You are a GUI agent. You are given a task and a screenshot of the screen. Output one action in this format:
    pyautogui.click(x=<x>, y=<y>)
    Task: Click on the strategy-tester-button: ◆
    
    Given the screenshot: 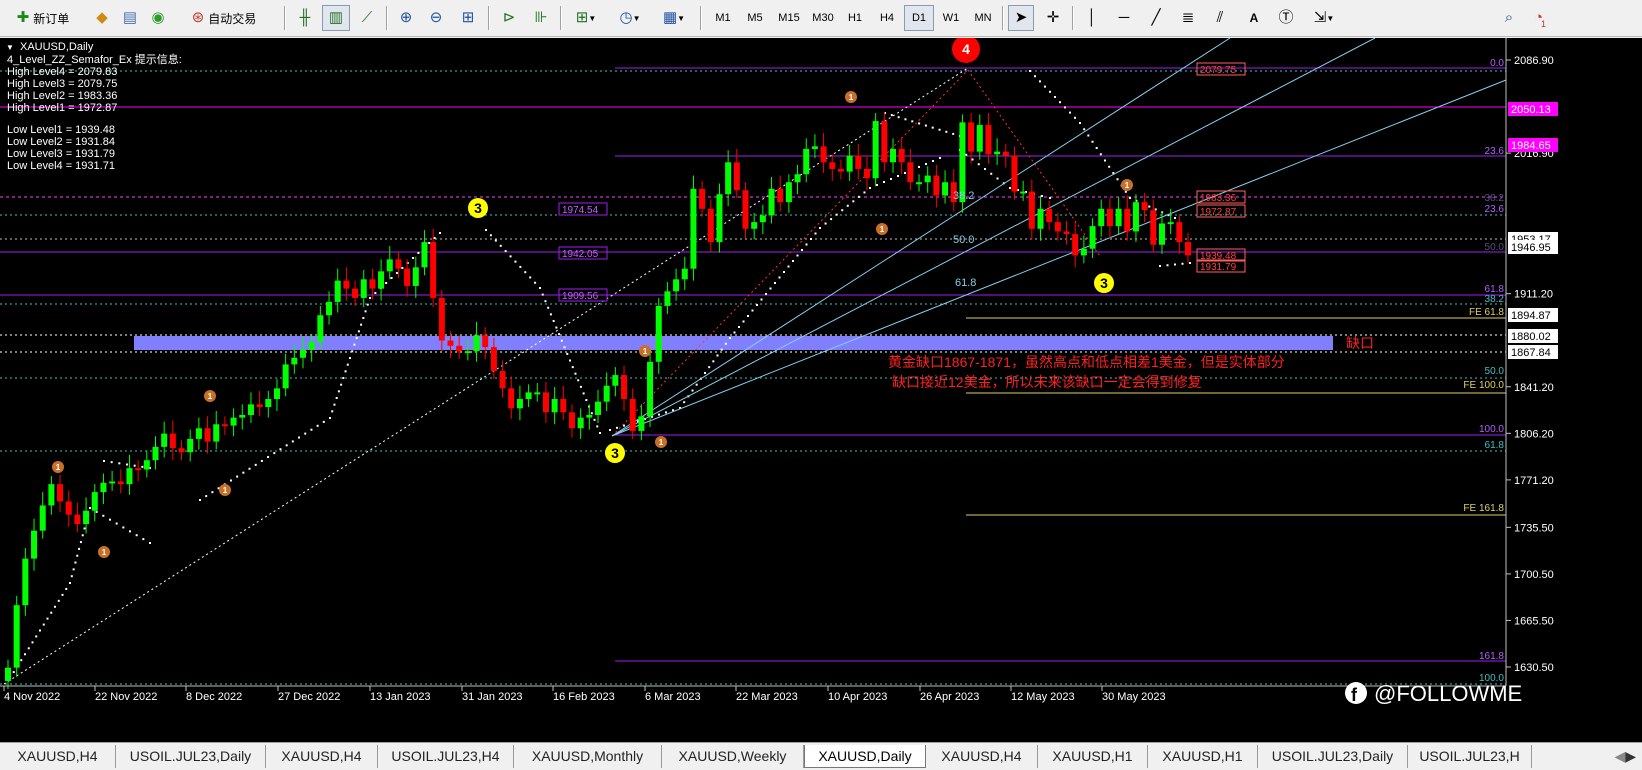 What is the action you would take?
    pyautogui.click(x=102, y=18)
    